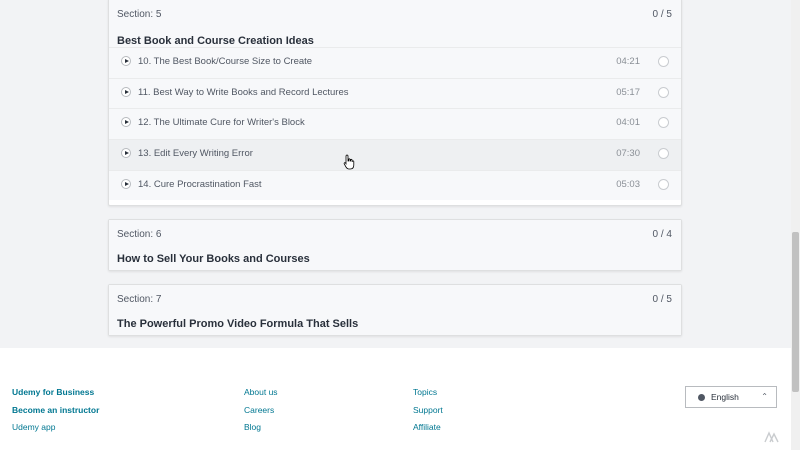 This screenshot has width=800, height=450. Describe the element at coordinates (33, 427) in the screenshot. I see `footer-link-udemy-app: Udemy app` at that location.